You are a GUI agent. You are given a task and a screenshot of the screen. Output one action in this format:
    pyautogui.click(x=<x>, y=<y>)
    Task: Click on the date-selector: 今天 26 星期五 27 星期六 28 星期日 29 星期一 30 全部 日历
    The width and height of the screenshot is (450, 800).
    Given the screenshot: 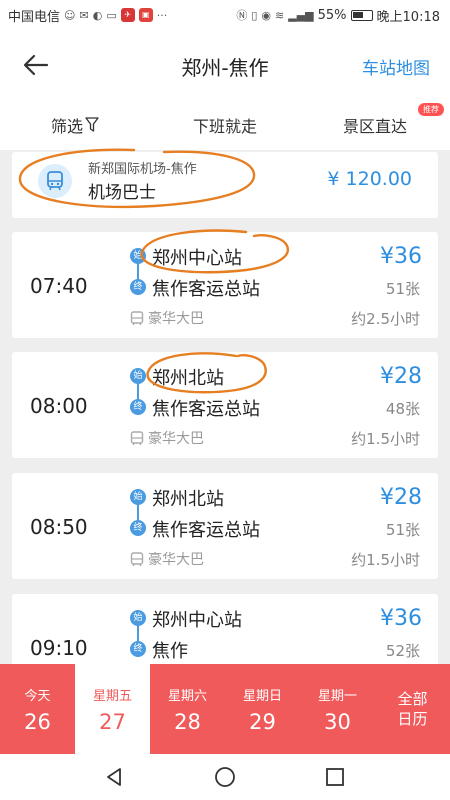 What is the action you would take?
    pyautogui.click(x=225, y=709)
    